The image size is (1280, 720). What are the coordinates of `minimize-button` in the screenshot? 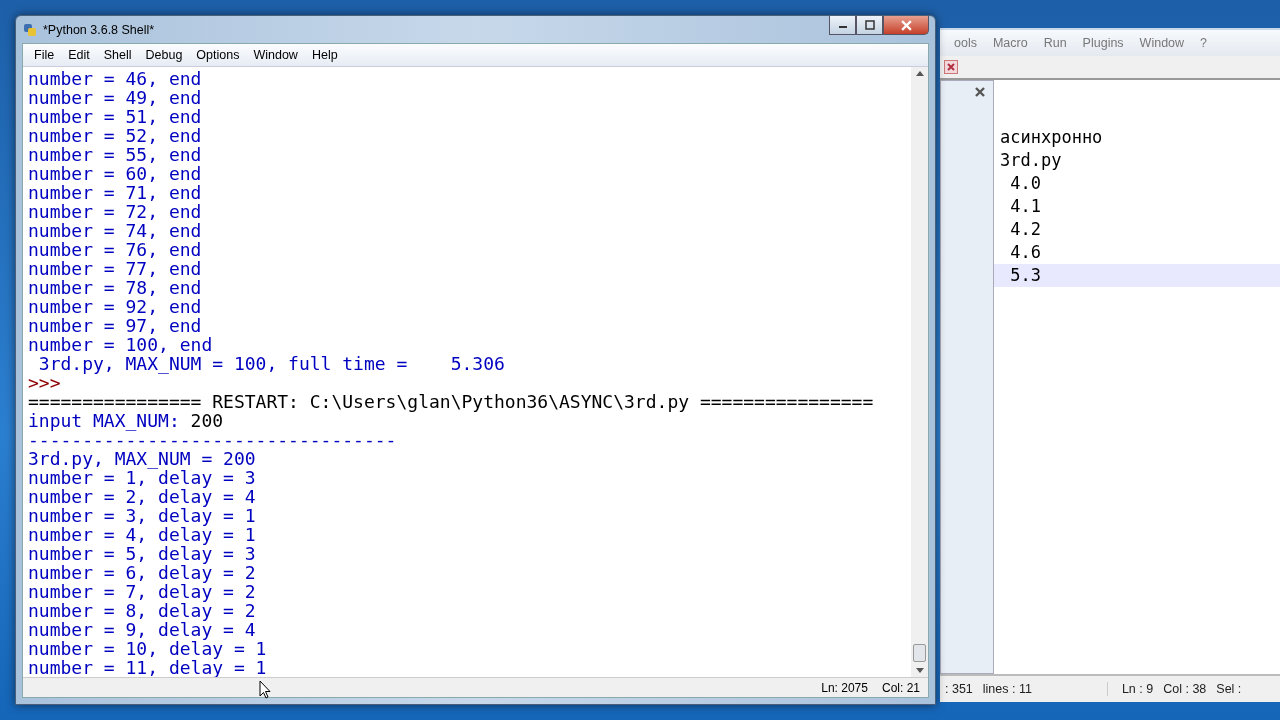 It's located at (842, 25).